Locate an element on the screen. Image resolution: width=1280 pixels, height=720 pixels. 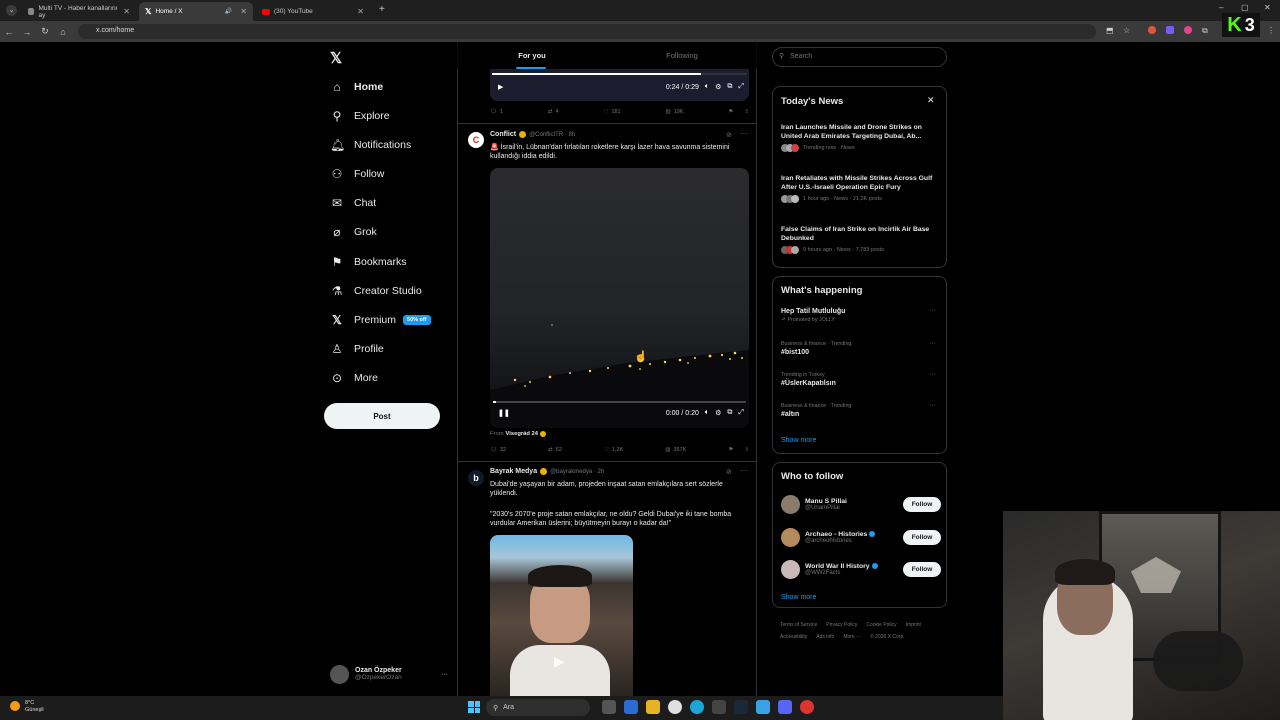
footer-link: Privacy Policy is located at coordinates (841, 625).